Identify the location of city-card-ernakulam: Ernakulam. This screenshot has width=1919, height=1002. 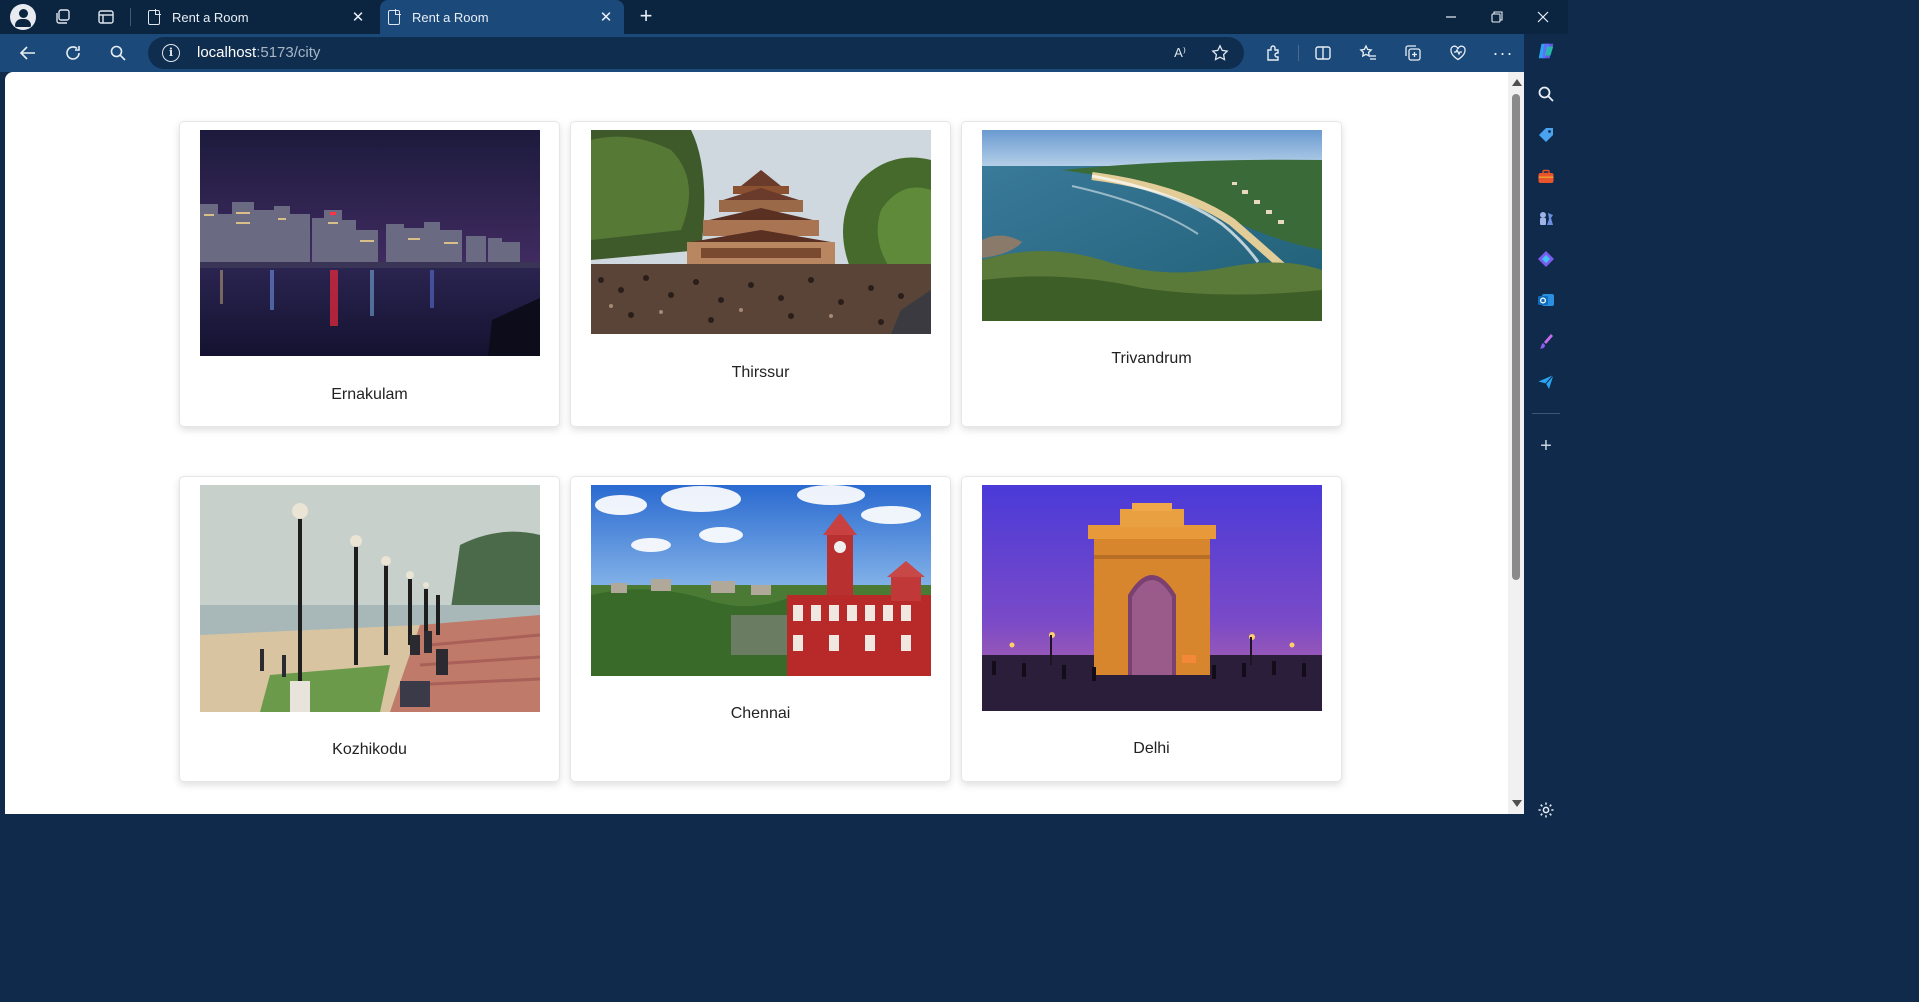
(369, 274).